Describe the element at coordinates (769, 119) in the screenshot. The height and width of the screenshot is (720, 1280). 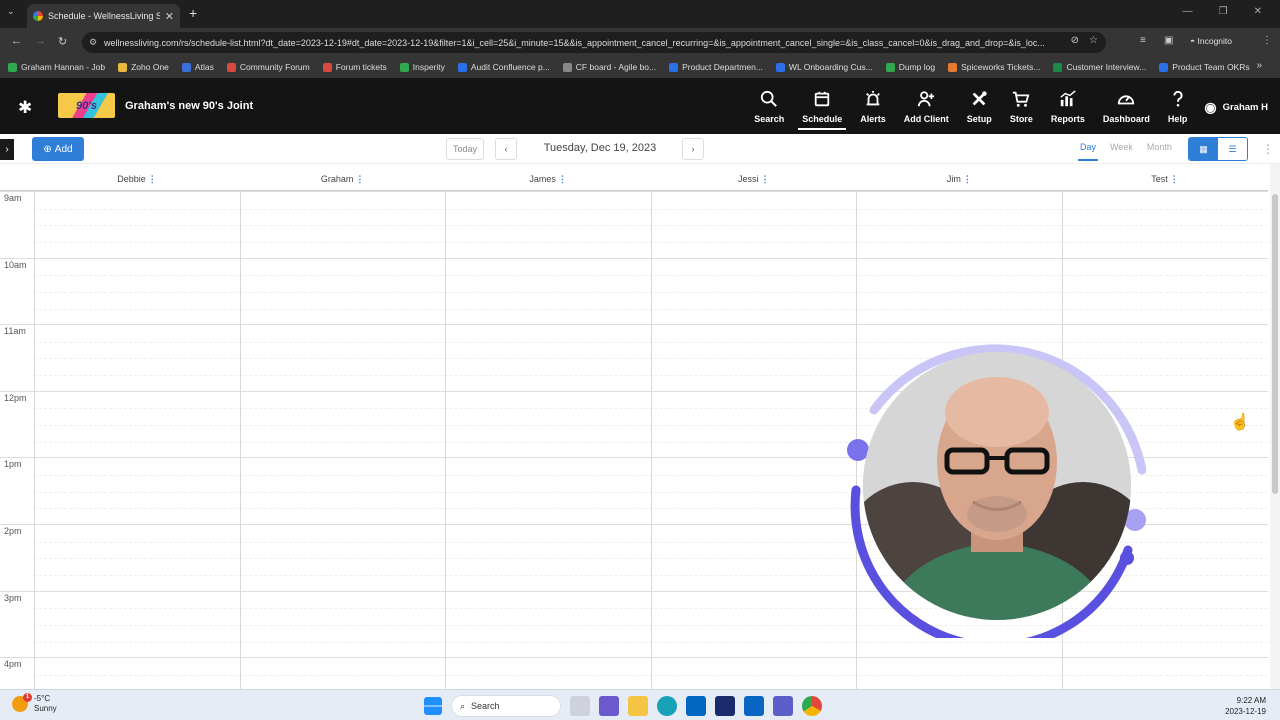
I see `nav-label: Search` at that location.